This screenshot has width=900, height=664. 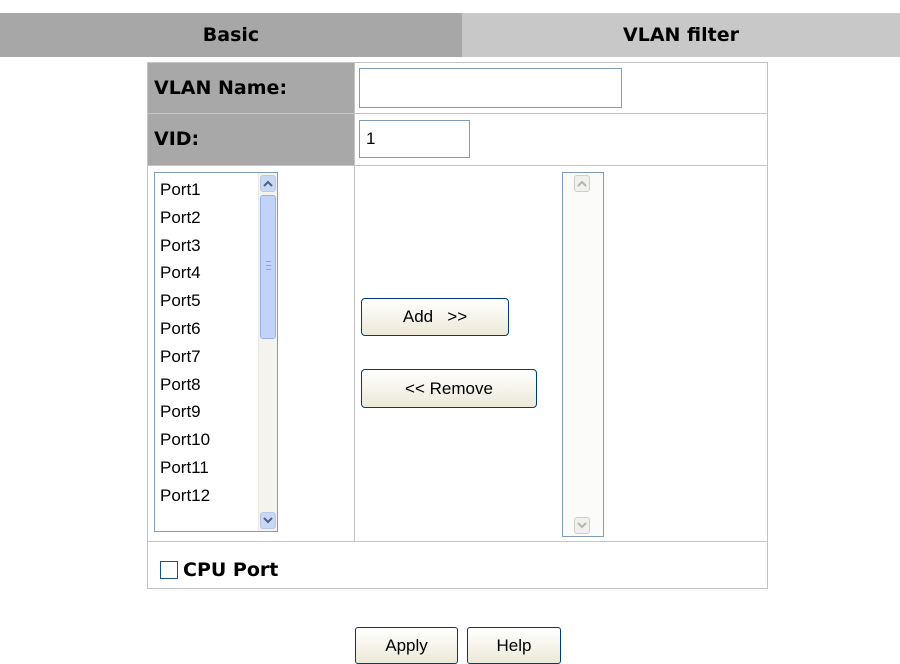 What do you see at coordinates (414, 139) in the screenshot?
I see `vid-input: 1` at bounding box center [414, 139].